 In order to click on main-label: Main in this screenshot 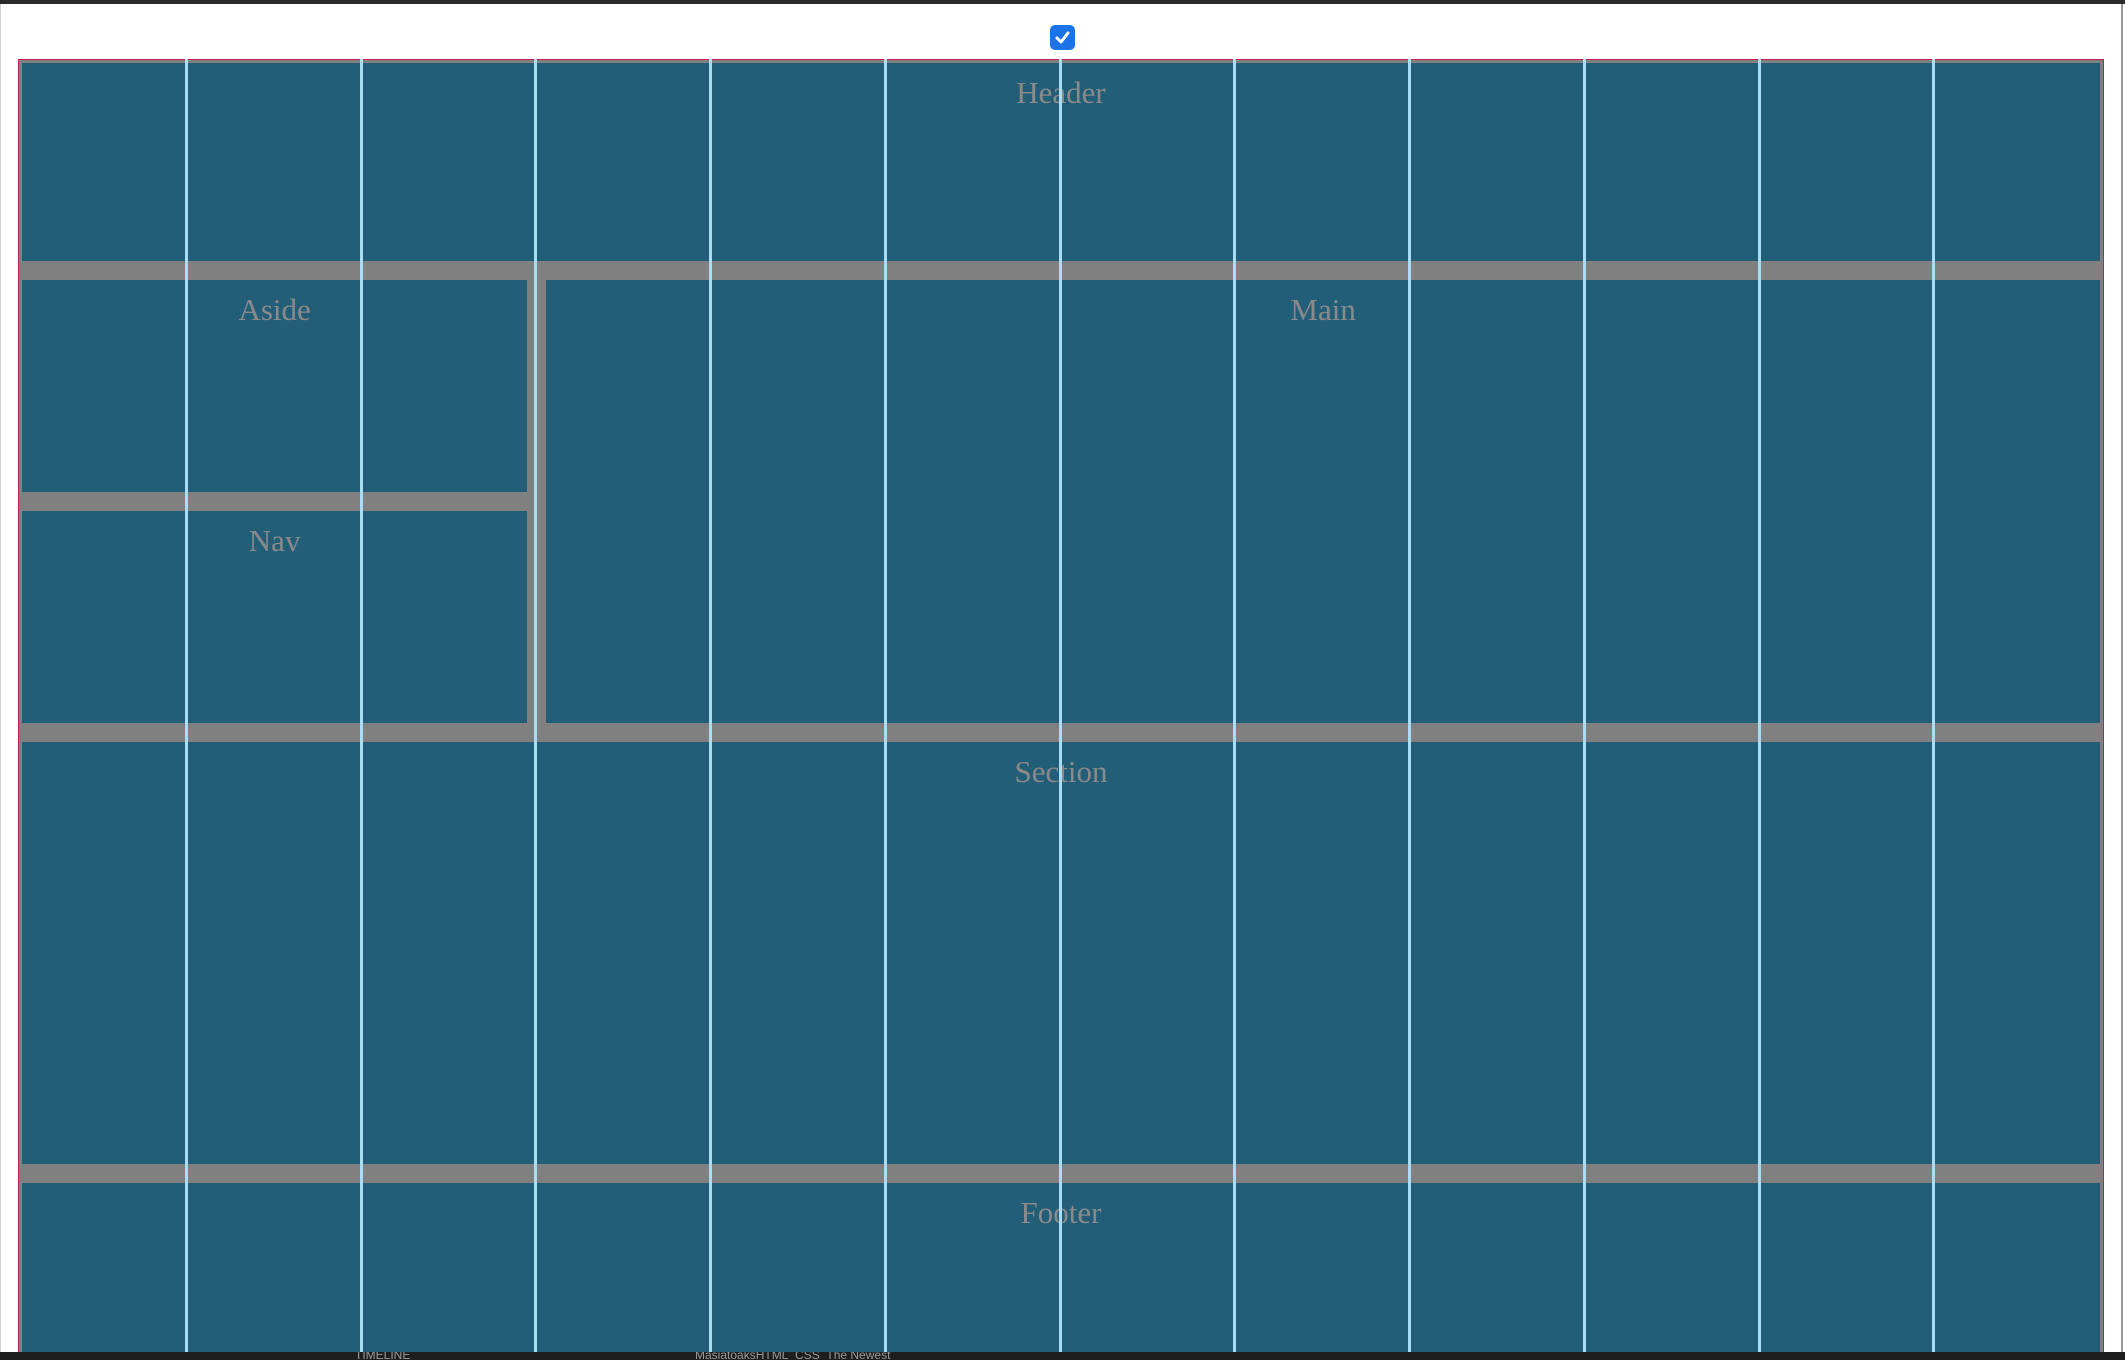, I will do `click(1323, 309)`.